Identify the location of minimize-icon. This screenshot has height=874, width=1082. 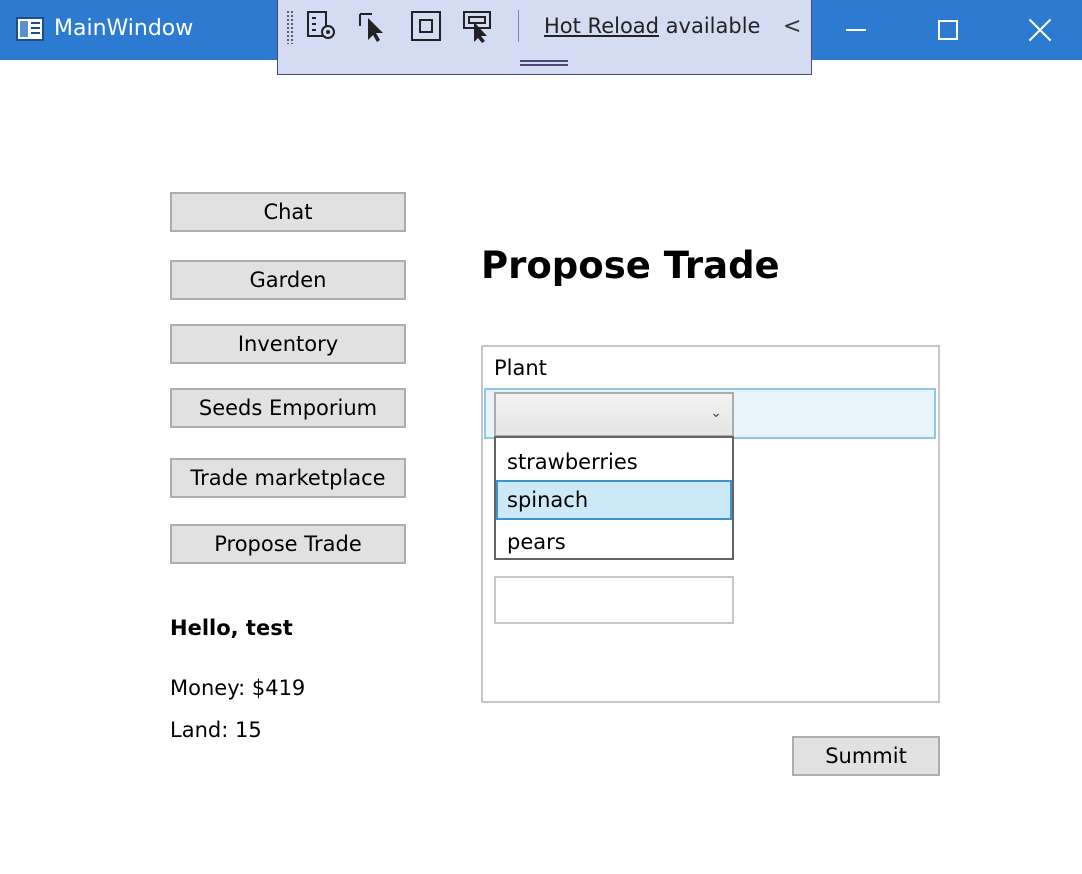
(856, 30).